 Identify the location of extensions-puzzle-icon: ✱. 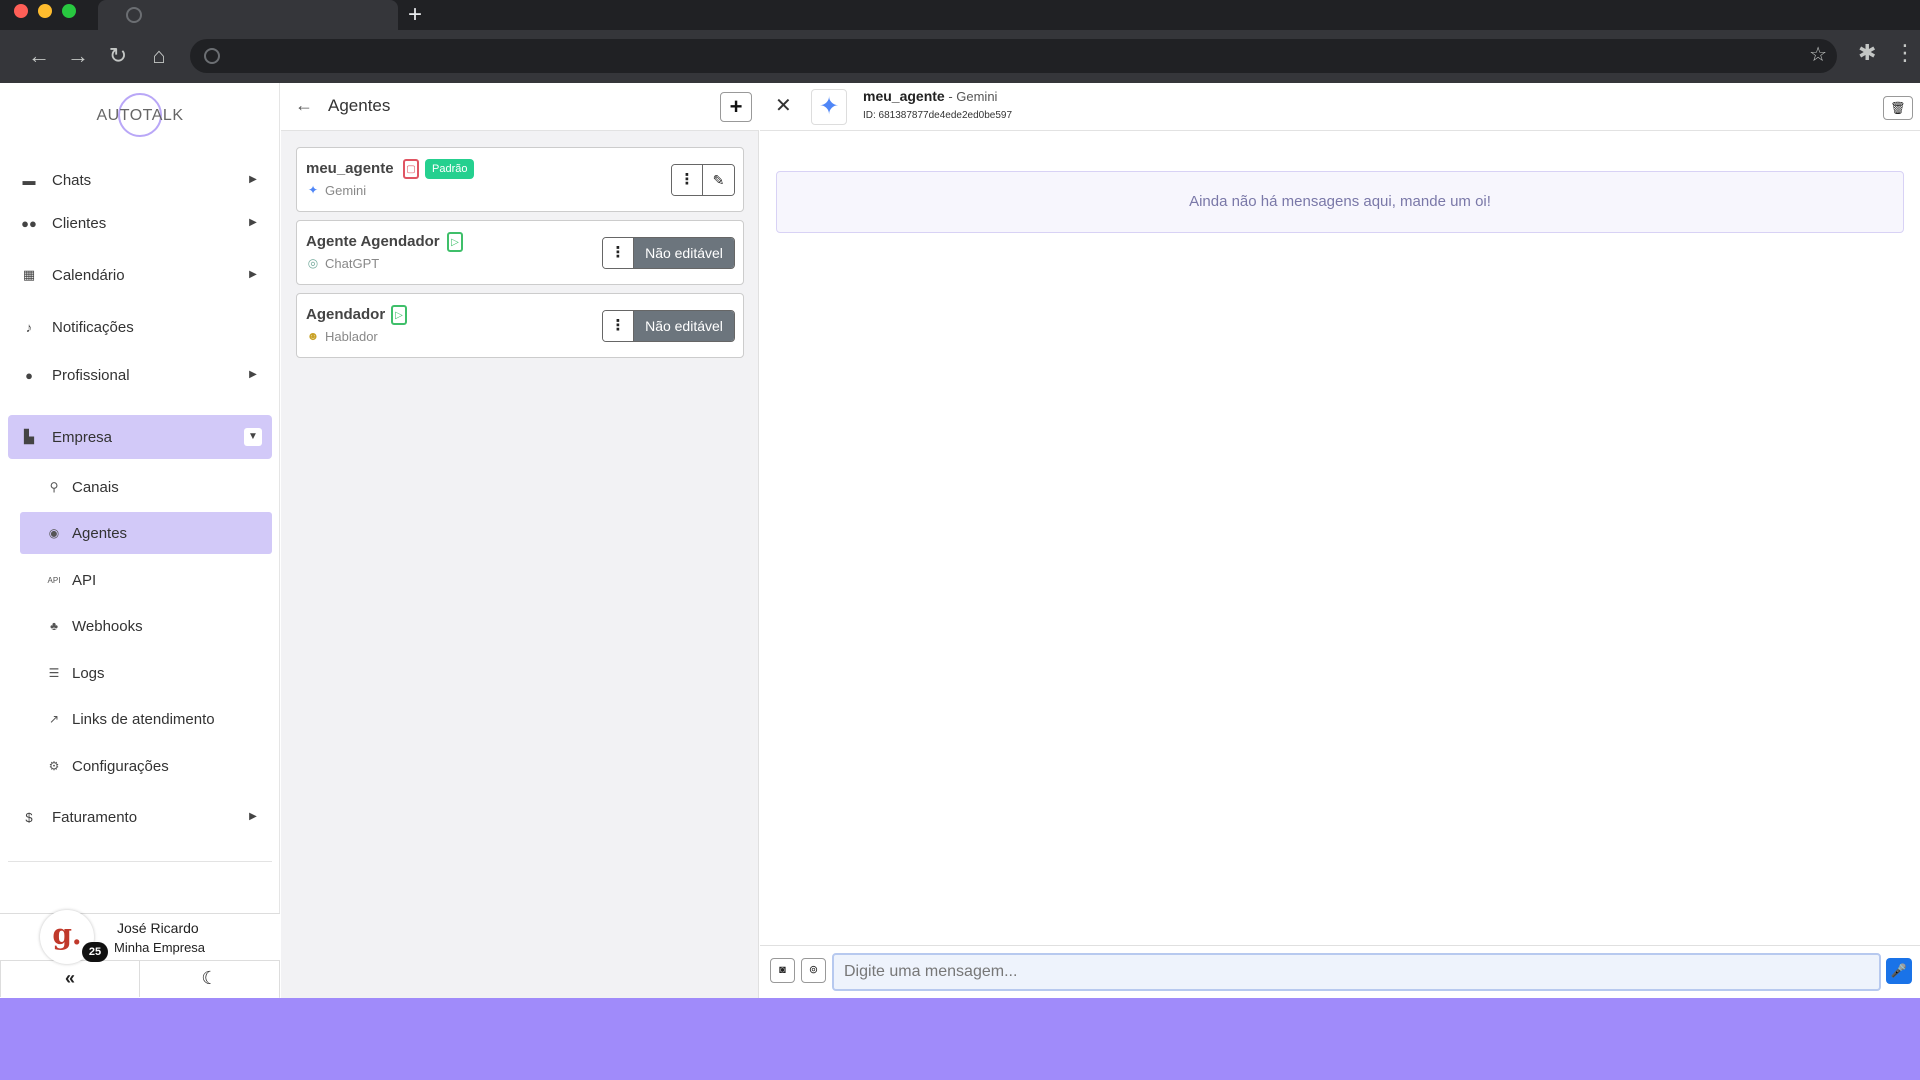
(1867, 53).